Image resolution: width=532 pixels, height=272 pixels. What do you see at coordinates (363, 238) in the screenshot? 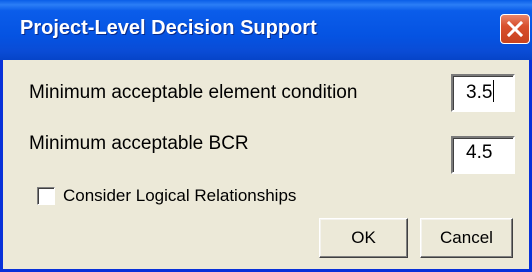
I see `ok-button: OK` at bounding box center [363, 238].